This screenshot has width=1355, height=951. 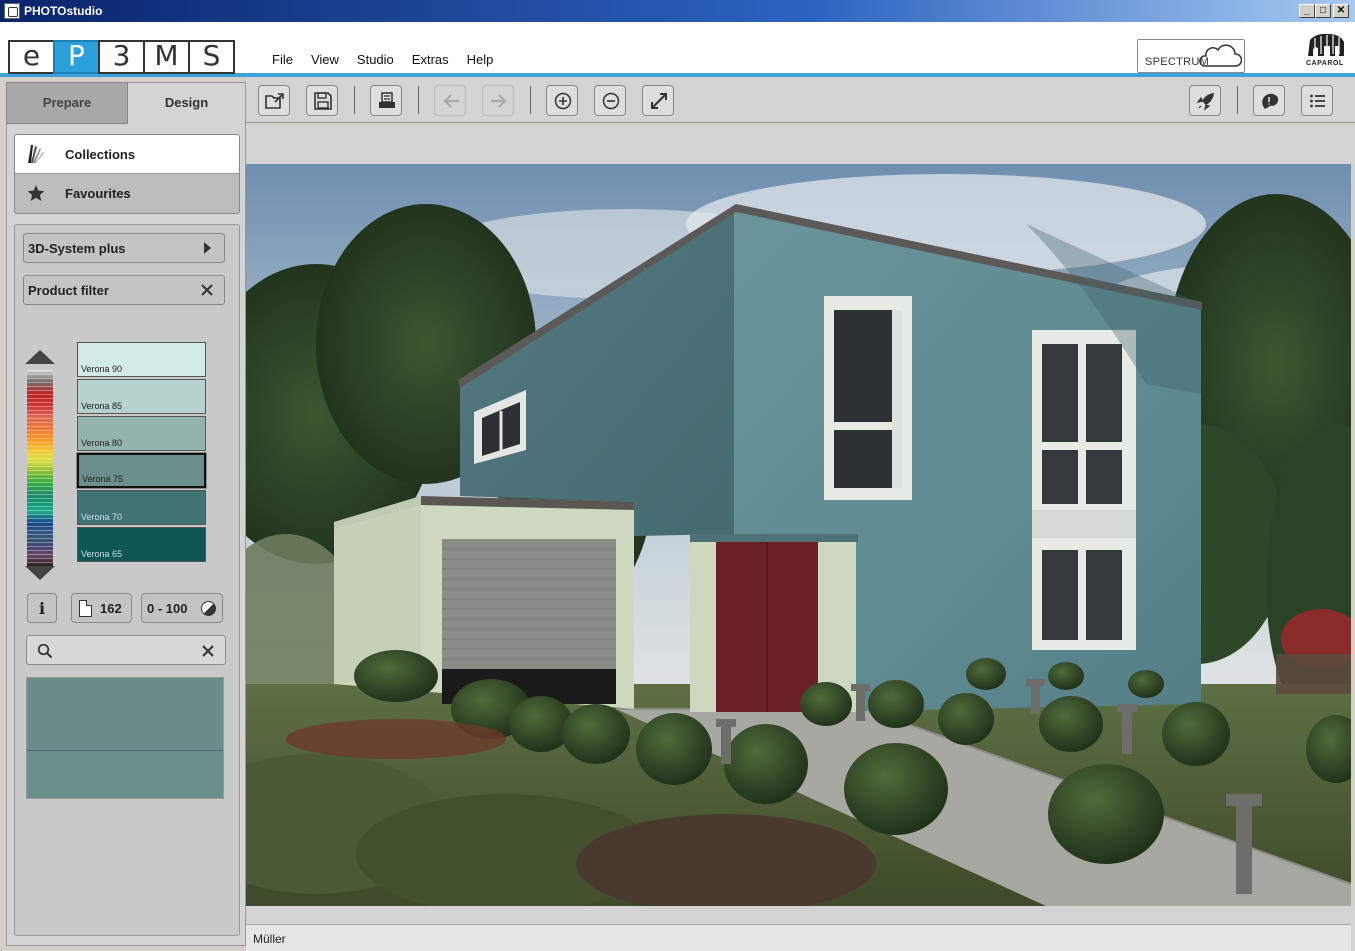 I want to click on swatch-verona-85: Verona 85, so click(x=141, y=396).